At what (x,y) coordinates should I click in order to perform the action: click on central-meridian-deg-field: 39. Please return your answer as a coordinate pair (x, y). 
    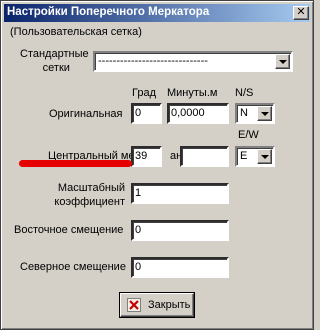
    Looking at the image, I should click on (146, 156).